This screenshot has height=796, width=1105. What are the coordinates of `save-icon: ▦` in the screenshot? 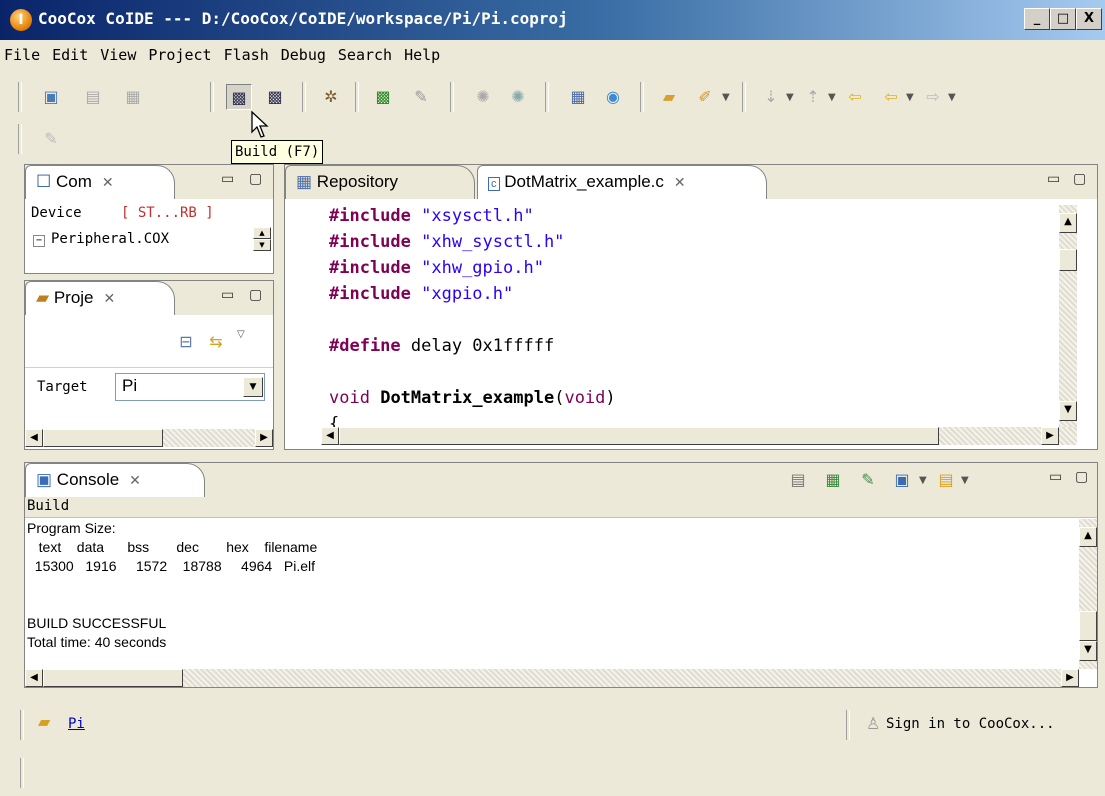 It's located at (133, 97).